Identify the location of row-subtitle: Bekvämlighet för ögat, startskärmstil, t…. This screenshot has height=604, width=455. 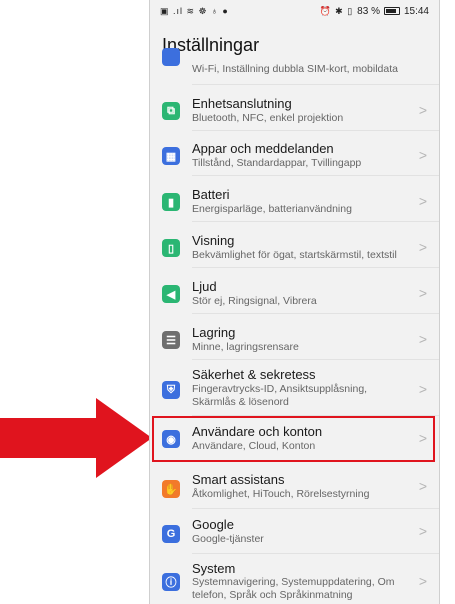
(294, 255).